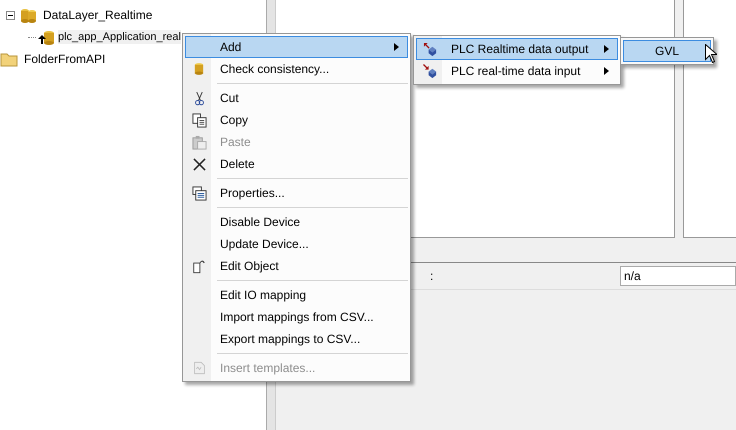  I want to click on tree-item: DataLayer_Realtime, so click(97, 15).